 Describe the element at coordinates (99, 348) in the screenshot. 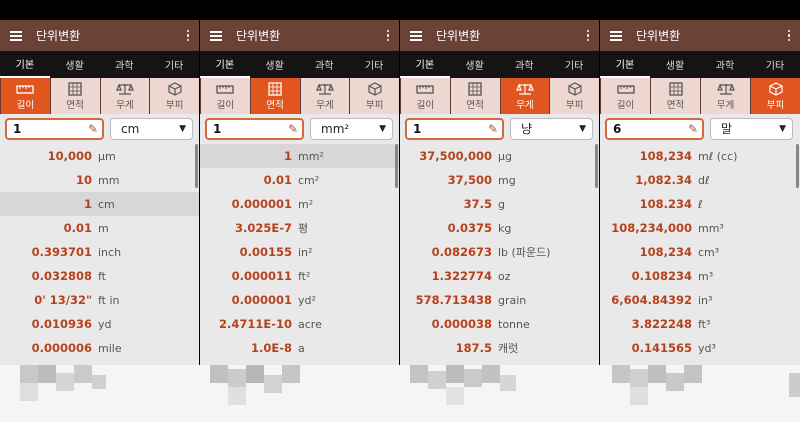

I see `result-row: 0.000006 mile` at that location.